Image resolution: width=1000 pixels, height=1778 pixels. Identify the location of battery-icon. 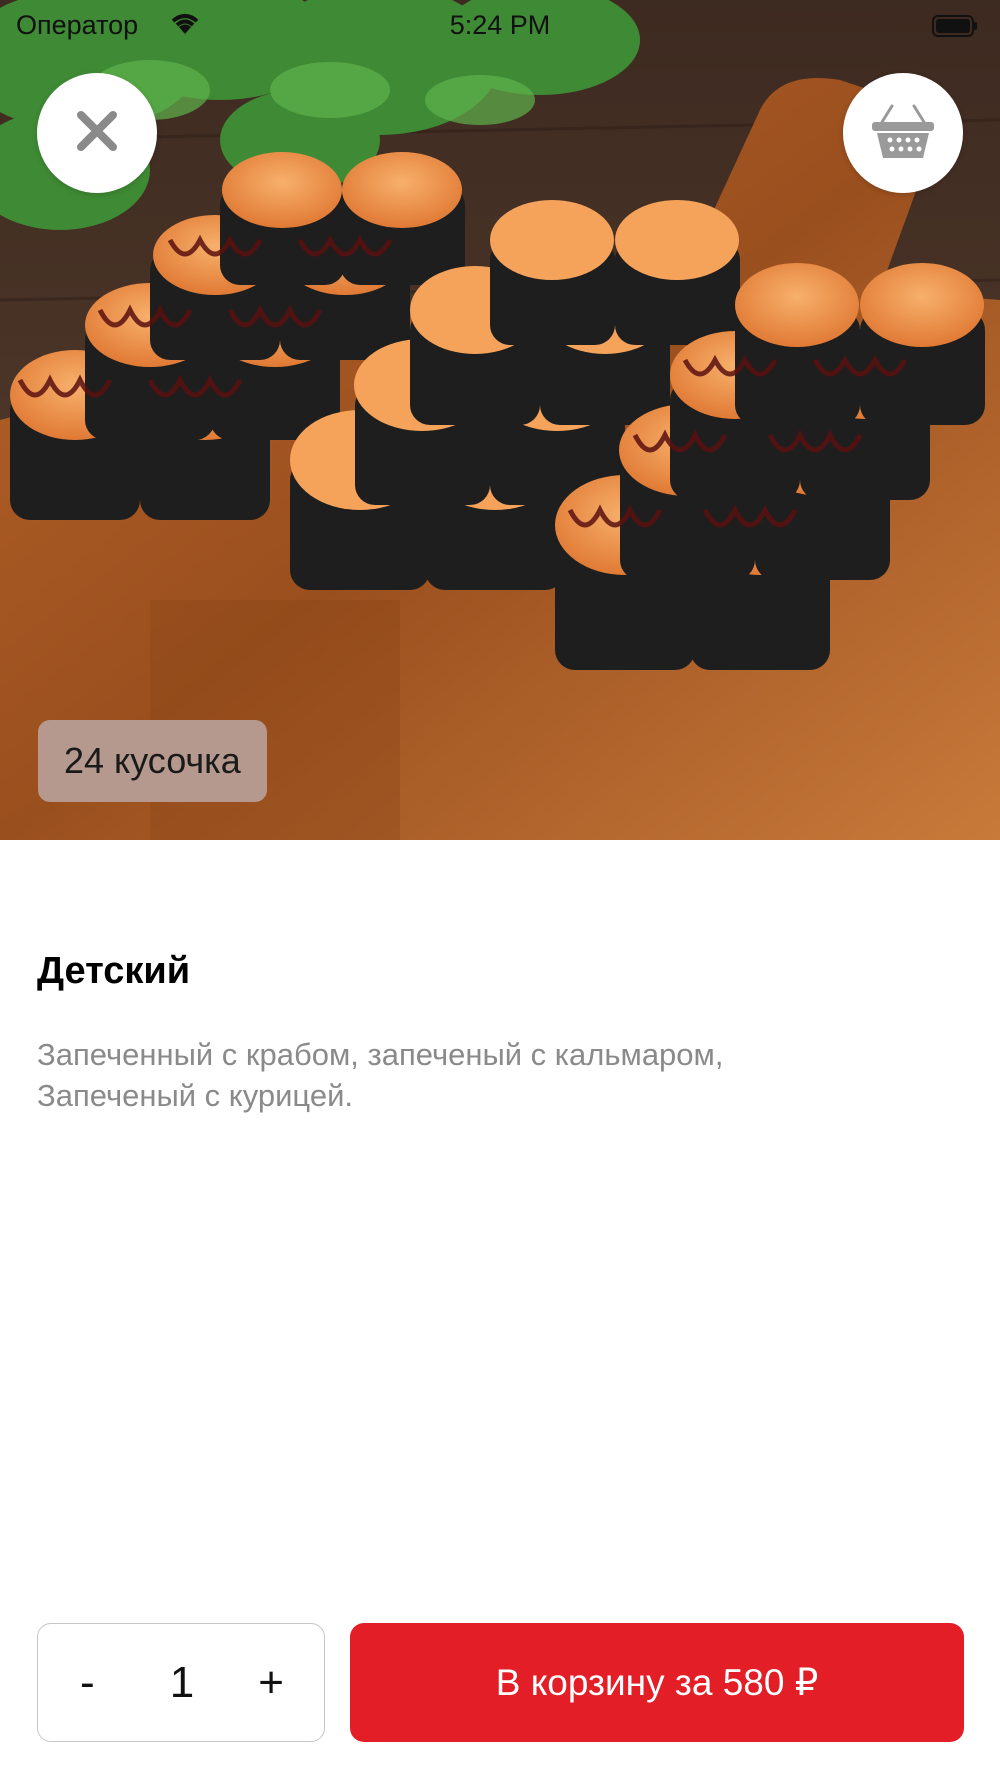
(955, 25).